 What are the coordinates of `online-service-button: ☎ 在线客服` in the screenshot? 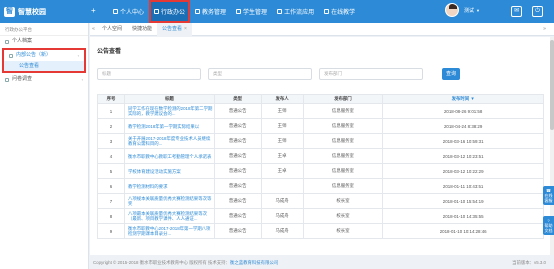 It's located at (548, 195).